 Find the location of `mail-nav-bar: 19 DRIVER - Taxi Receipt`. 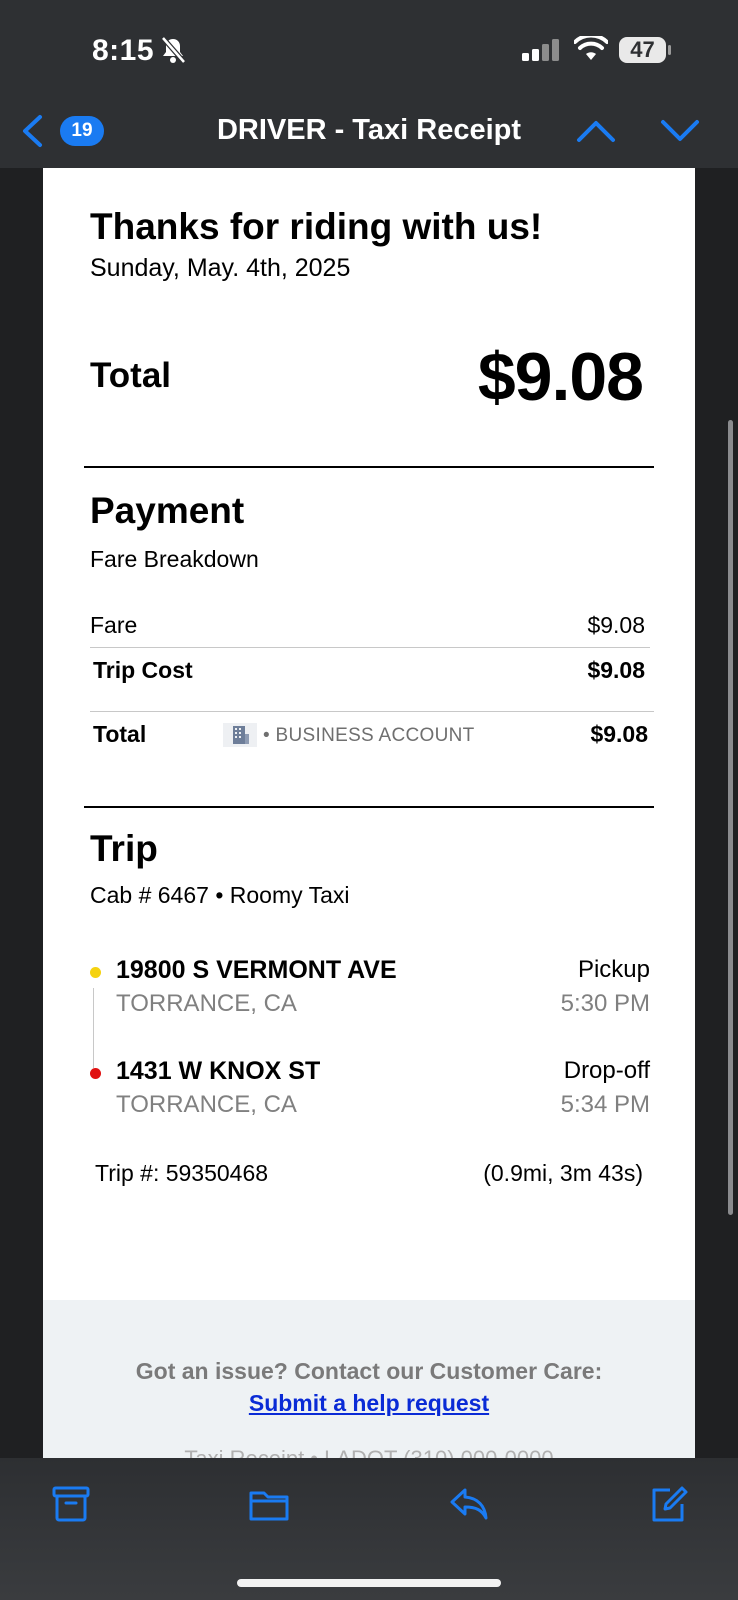

mail-nav-bar: 19 DRIVER - Taxi Receipt is located at coordinates (369, 134).